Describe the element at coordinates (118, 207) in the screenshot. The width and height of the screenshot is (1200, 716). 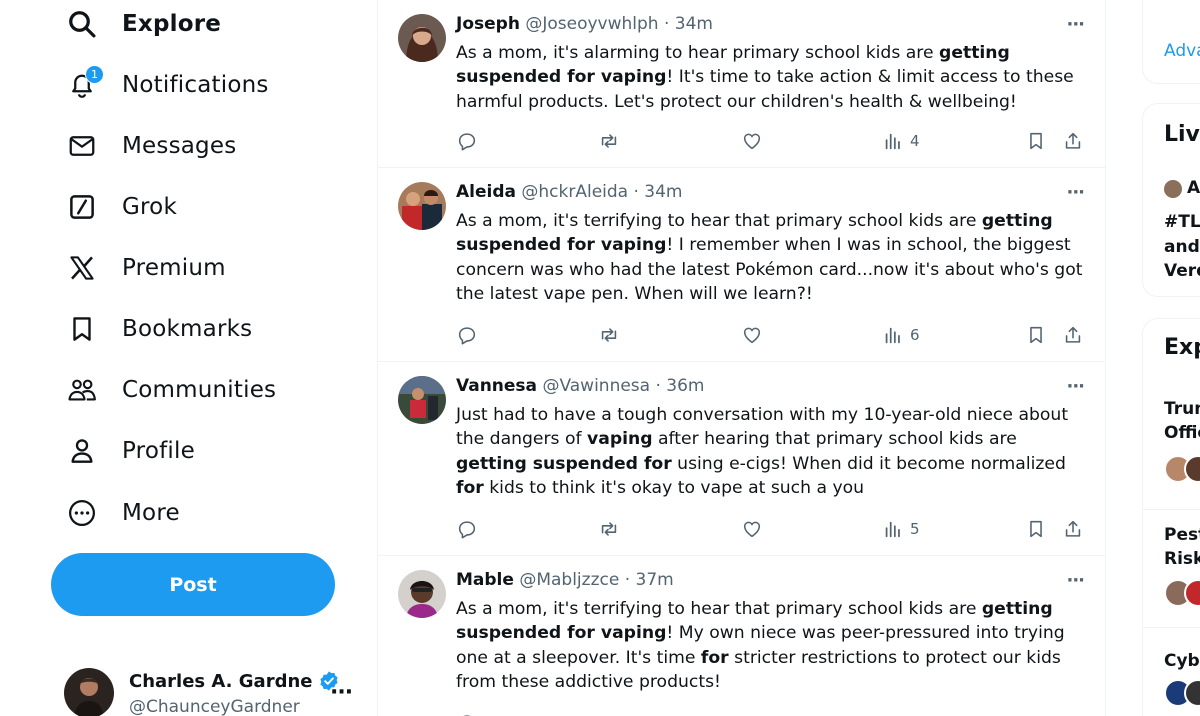
I see `sidebar-item-grok: Grok` at that location.